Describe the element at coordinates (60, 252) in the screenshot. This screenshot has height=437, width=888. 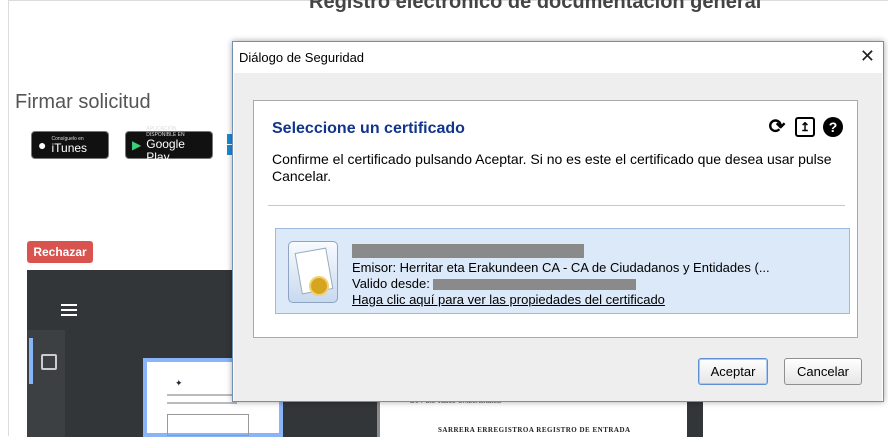
I see `rechazar-button: Rechazar` at that location.